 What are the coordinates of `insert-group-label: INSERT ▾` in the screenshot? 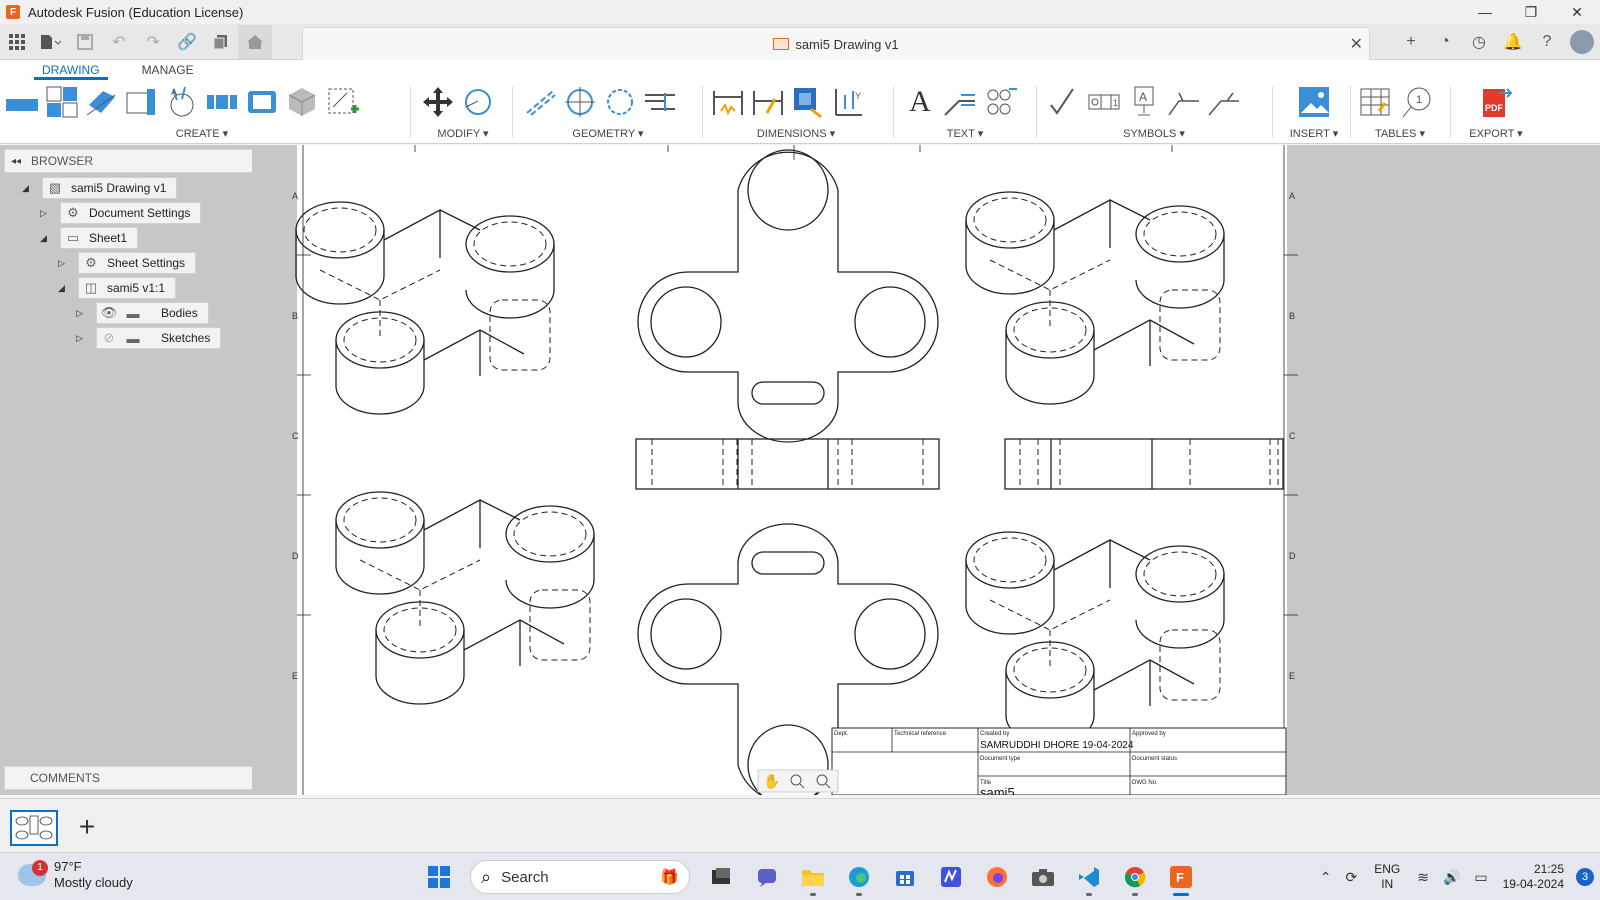 It's located at (1314, 133).